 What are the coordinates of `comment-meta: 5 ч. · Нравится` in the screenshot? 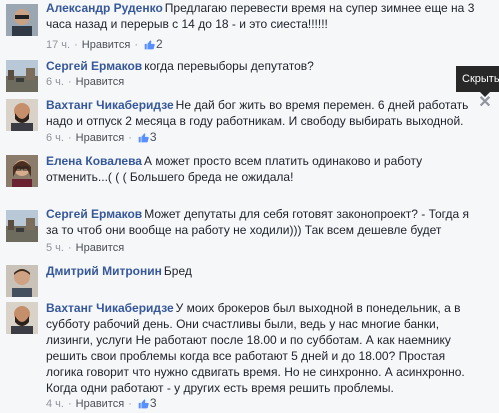 It's located at (85, 248).